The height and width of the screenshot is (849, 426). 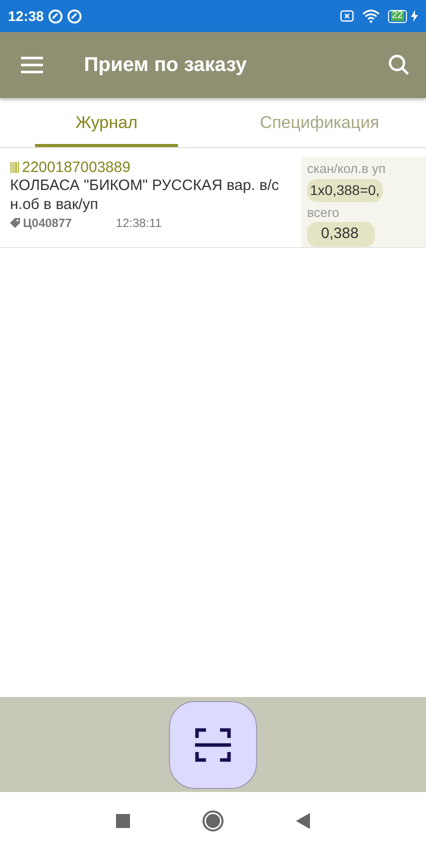 I want to click on barcode: 2200187003889, so click(x=76, y=167).